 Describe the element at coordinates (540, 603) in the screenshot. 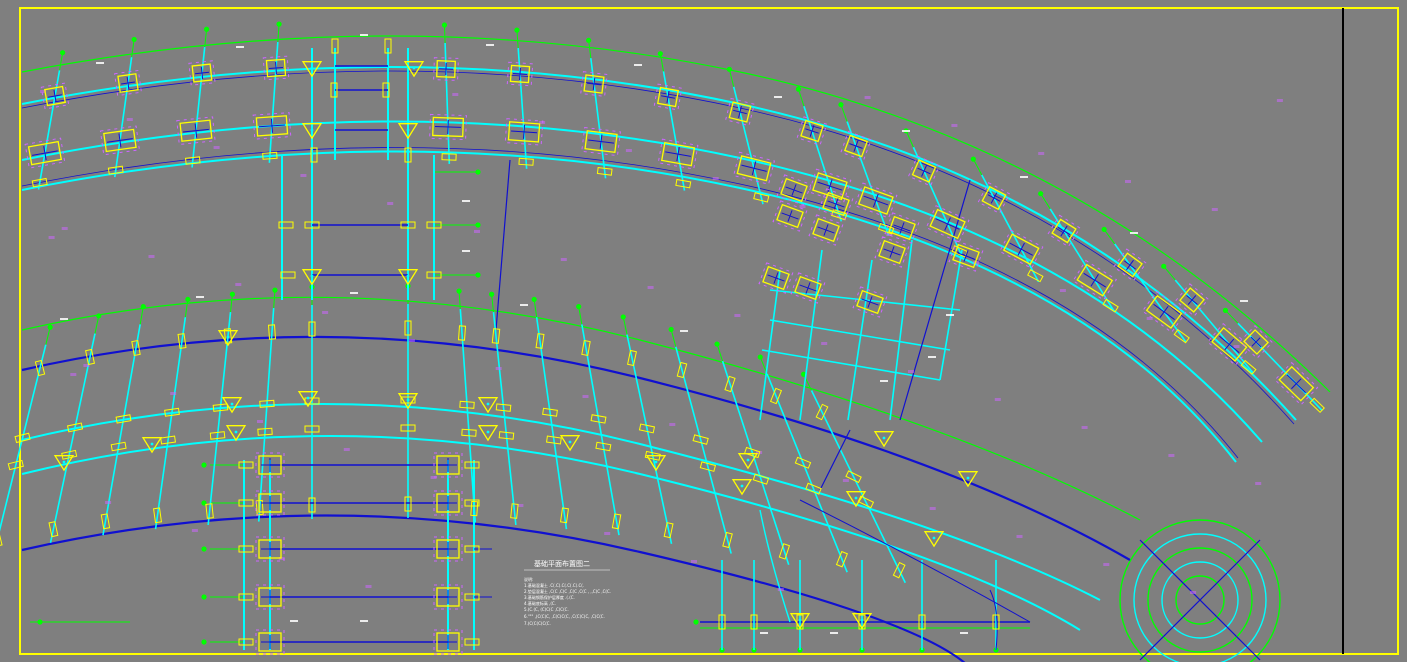

I see `notes-line-4: 4.基础底标高 ,(C.` at that location.